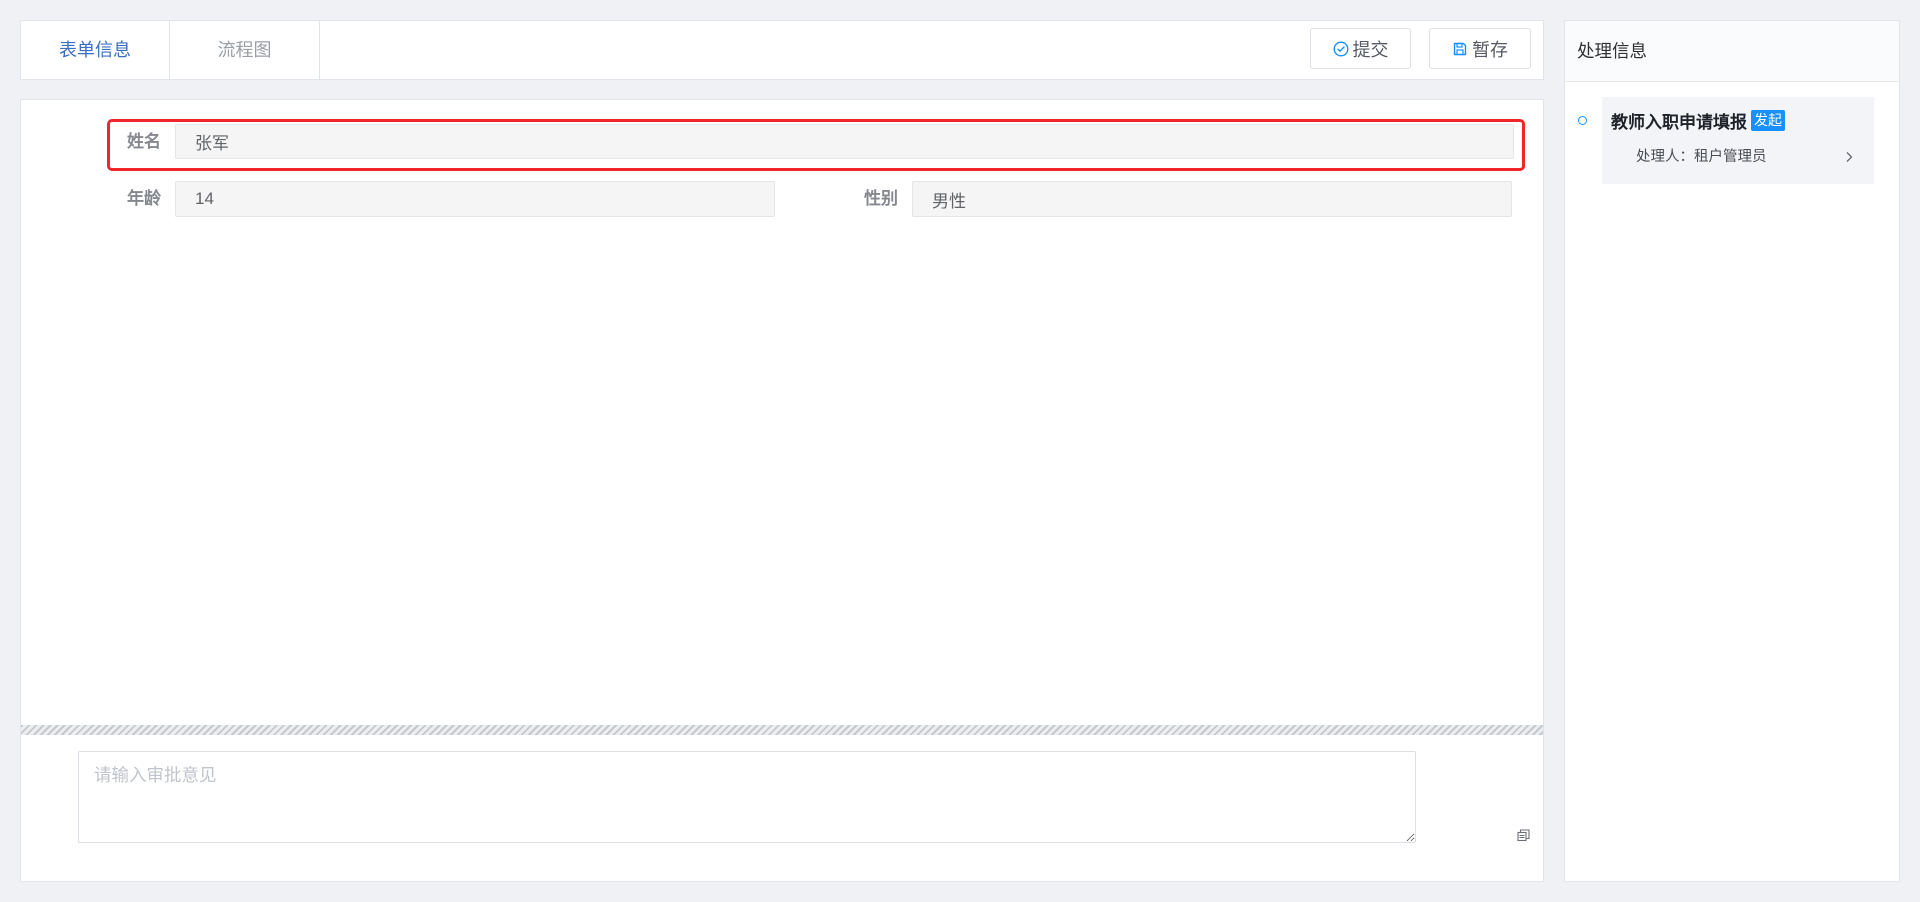 The height and width of the screenshot is (902, 1920). What do you see at coordinates (747, 797) in the screenshot?
I see `approval-comment-textarea` at bounding box center [747, 797].